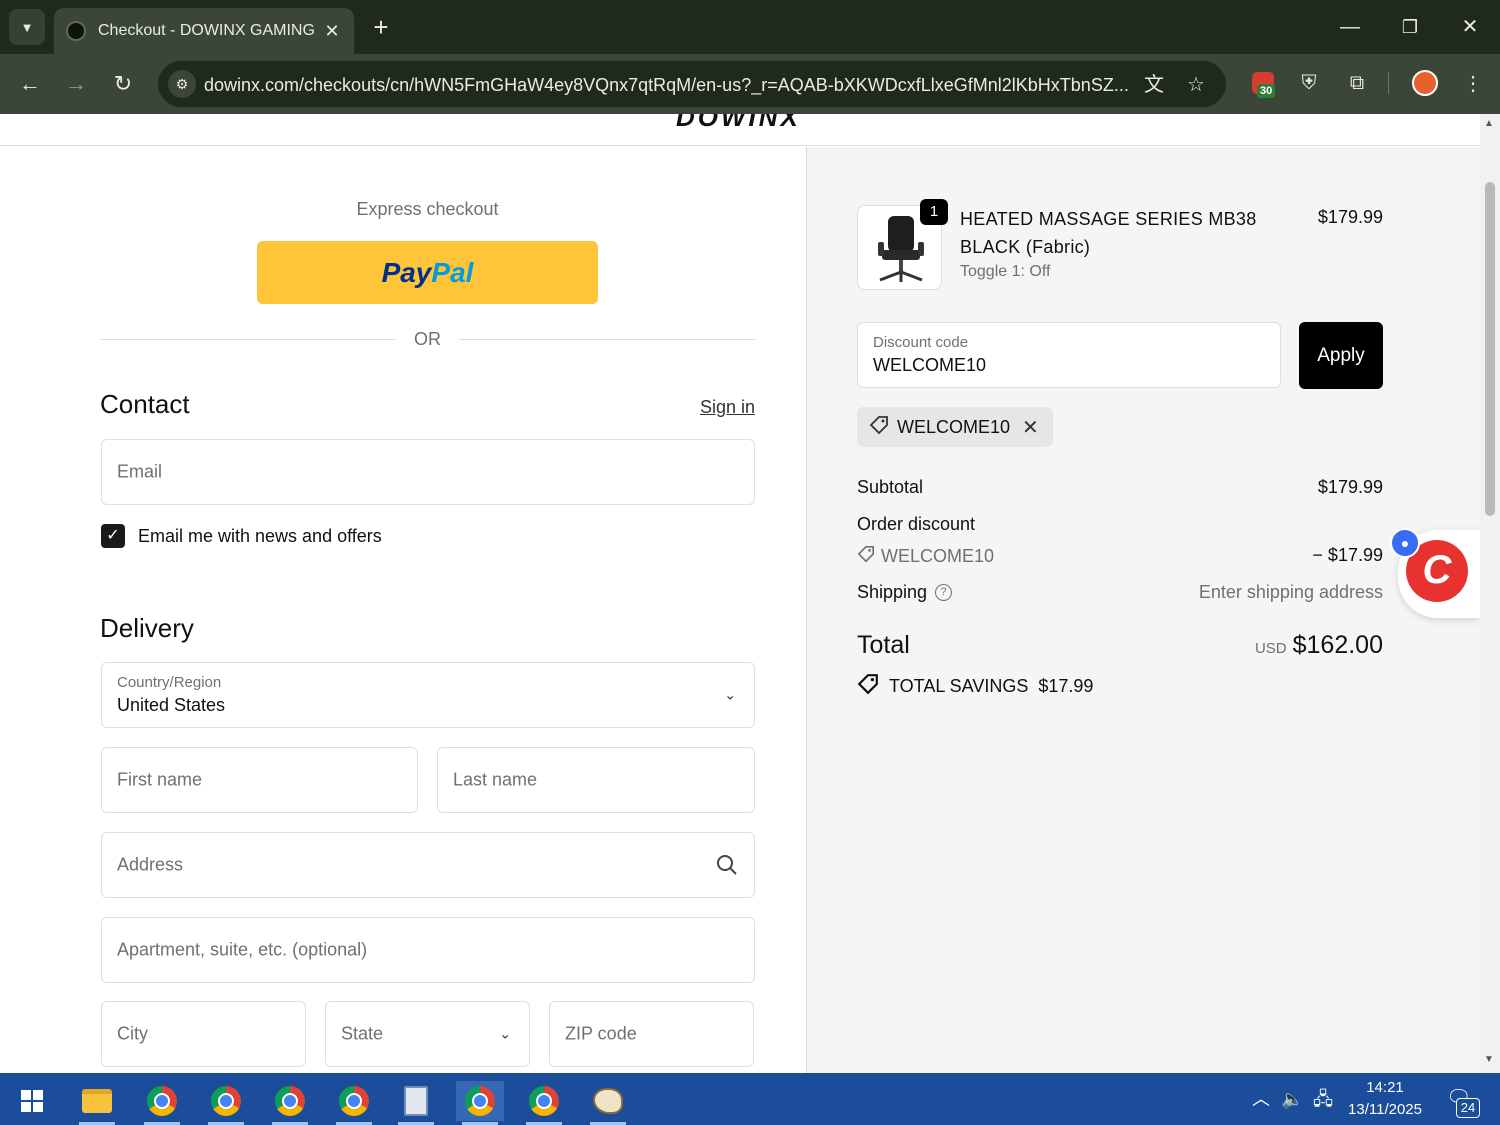  Describe the element at coordinates (1341, 355) in the screenshot. I see `apply-discount-button: Apply` at that location.